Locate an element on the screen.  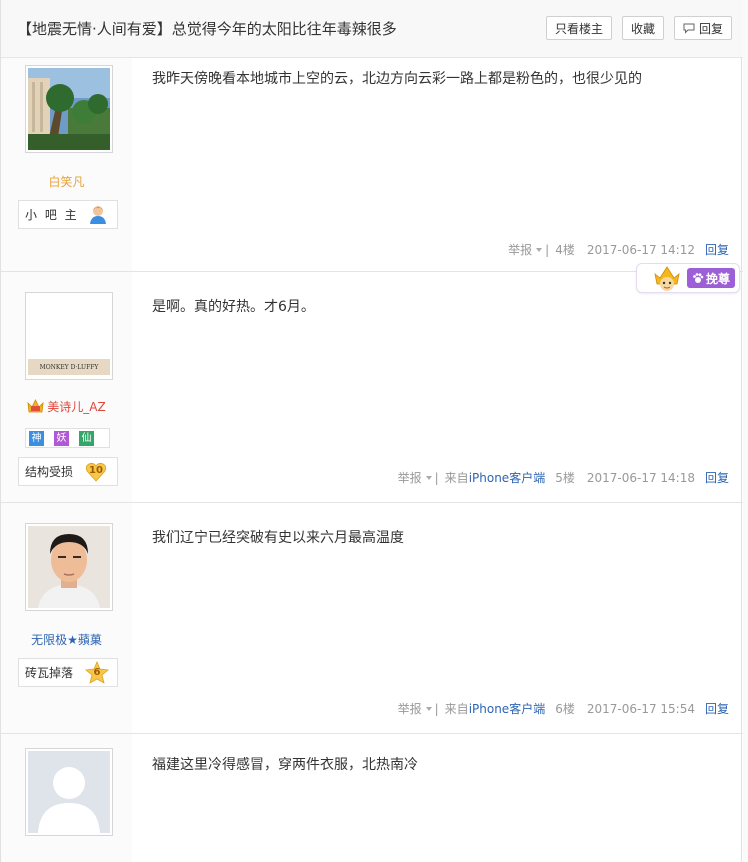
avatar-image: MONKEY D·LUFFY is located at coordinates (69, 336).